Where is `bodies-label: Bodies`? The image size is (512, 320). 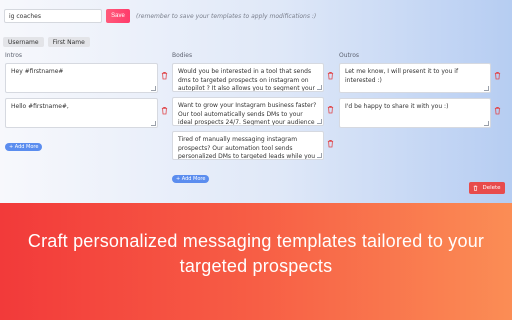
bodies-label: Bodies is located at coordinates (182, 55).